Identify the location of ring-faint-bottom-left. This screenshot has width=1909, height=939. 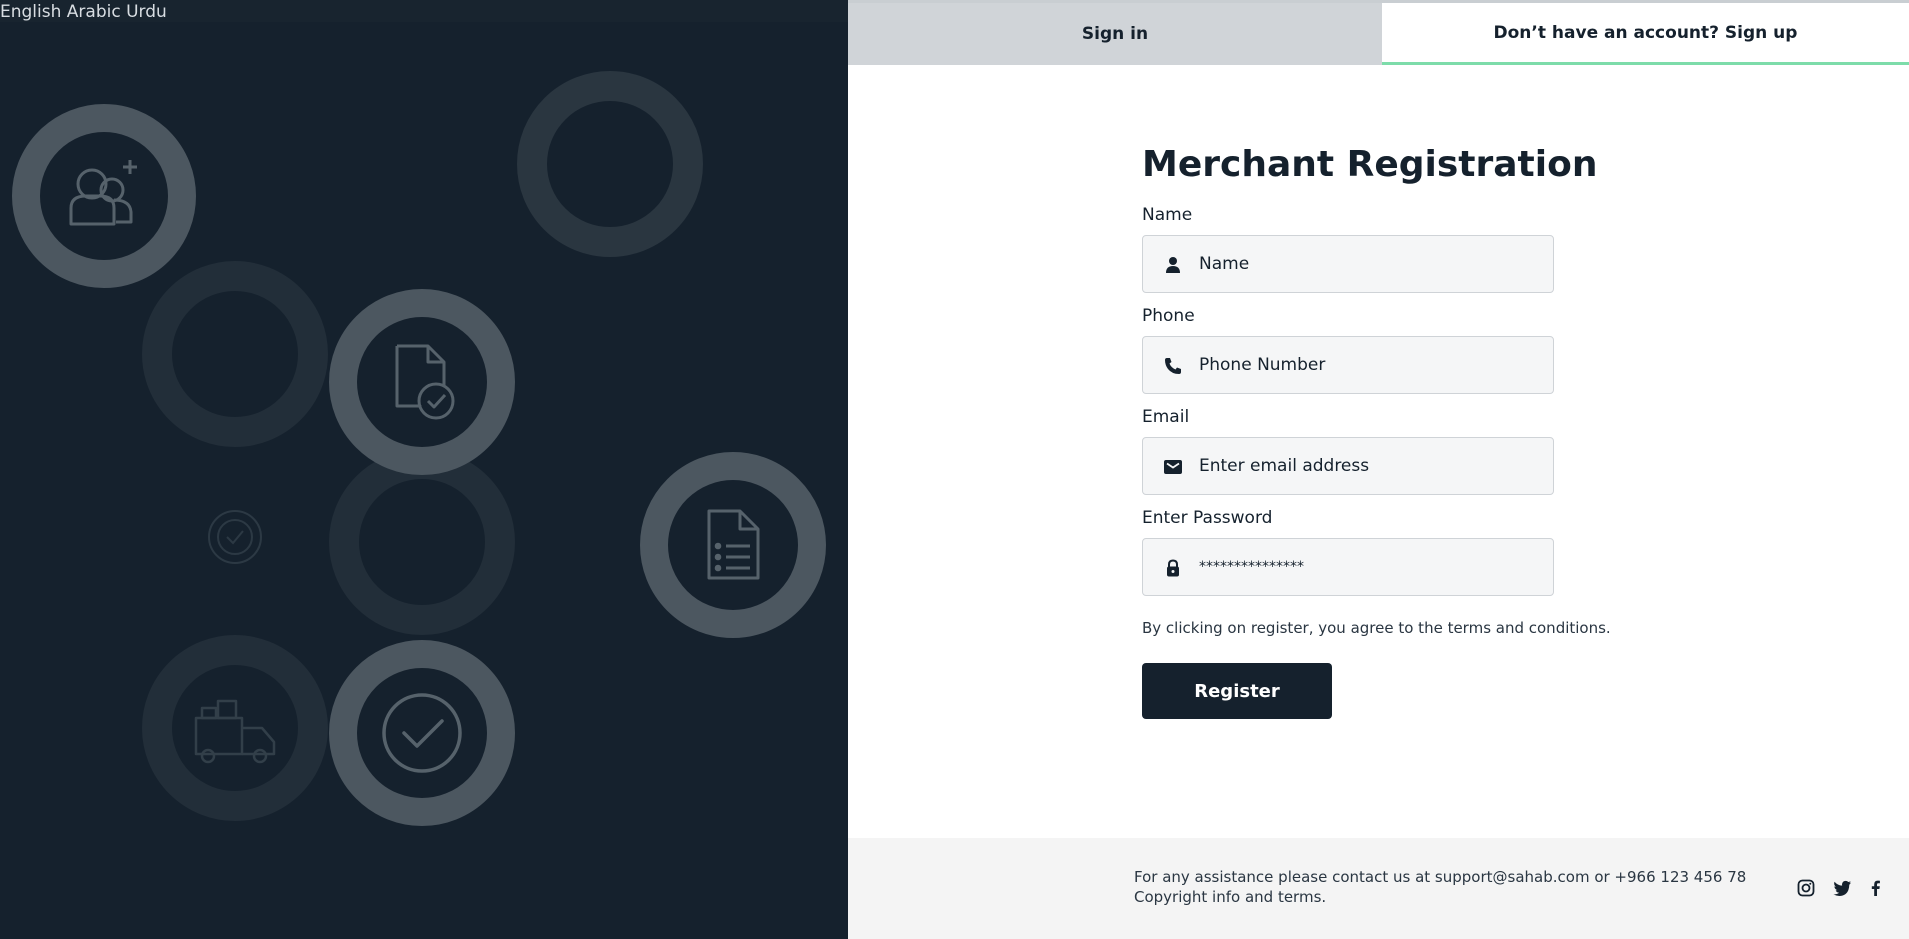
(235, 728).